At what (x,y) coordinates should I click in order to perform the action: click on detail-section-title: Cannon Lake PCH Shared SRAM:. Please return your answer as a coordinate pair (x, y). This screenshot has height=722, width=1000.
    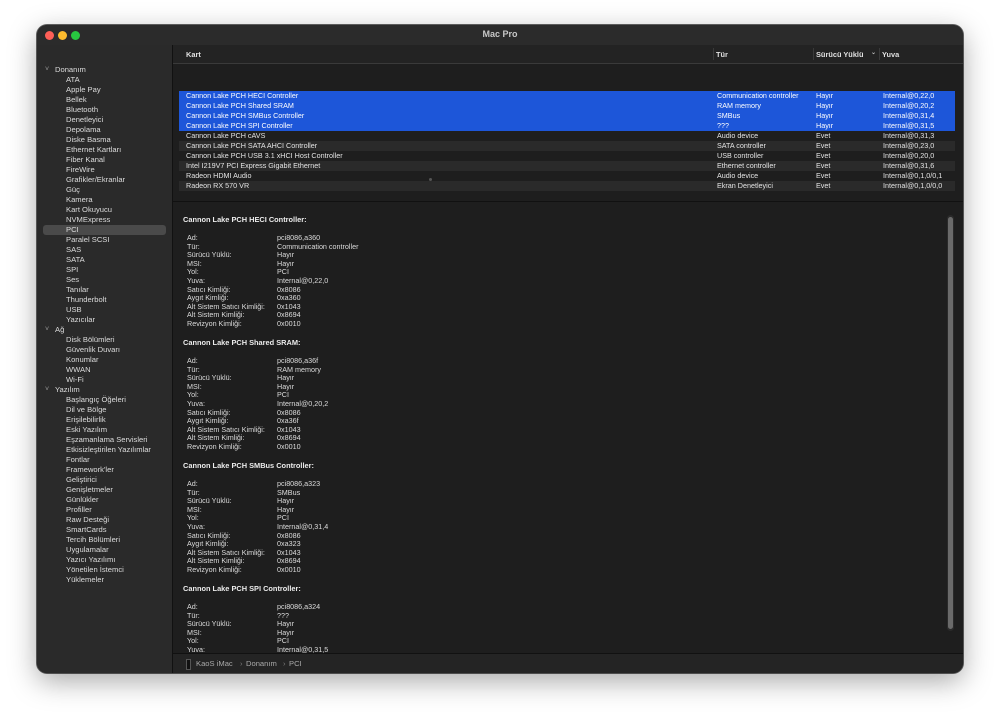
    Looking at the image, I should click on (242, 342).